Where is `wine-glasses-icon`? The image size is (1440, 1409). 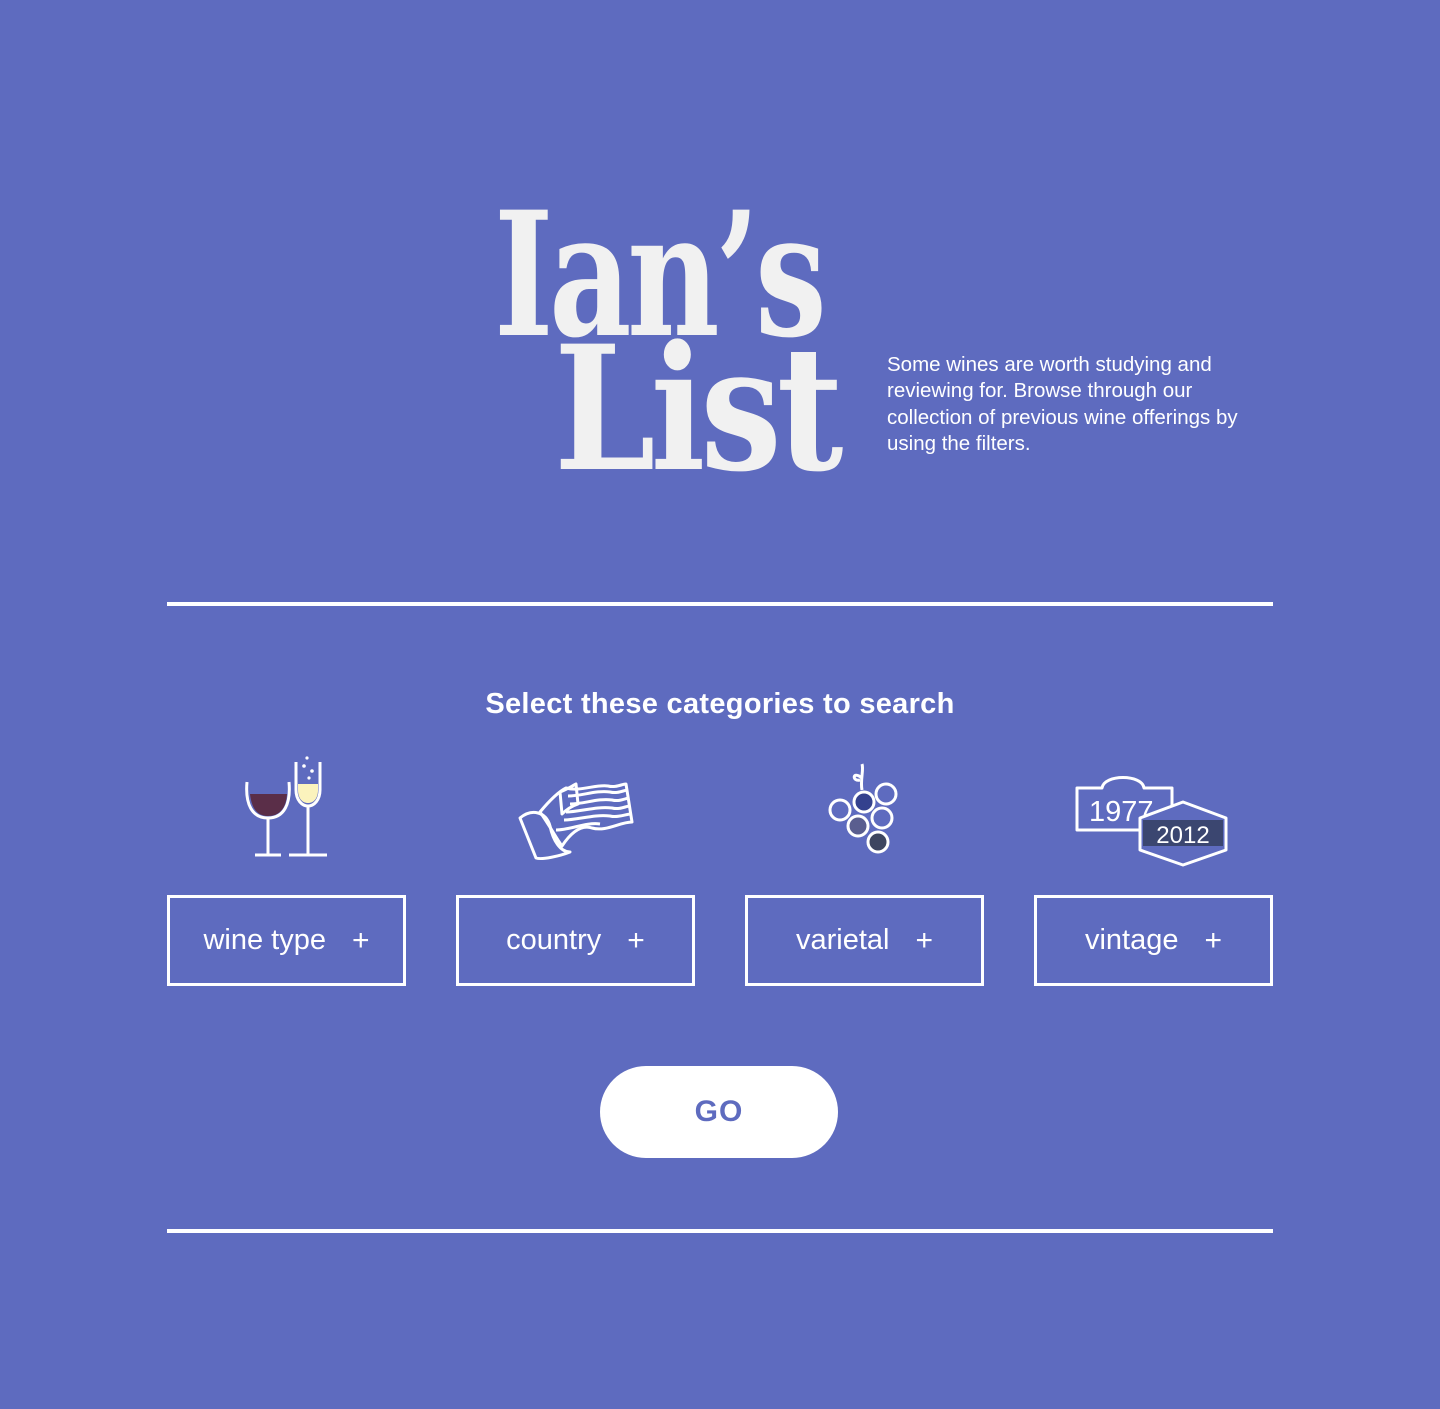
wine-glasses-icon is located at coordinates (286, 810).